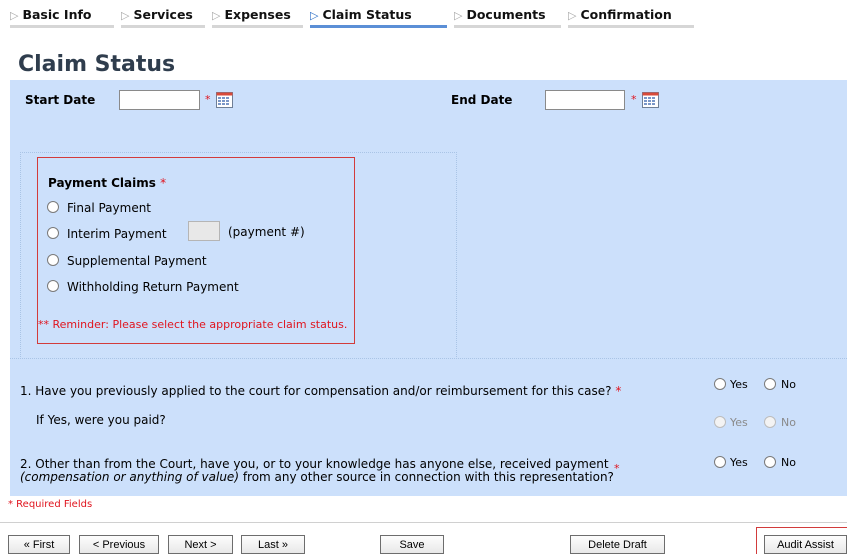  What do you see at coordinates (585, 100) in the screenshot?
I see `end-date-input` at bounding box center [585, 100].